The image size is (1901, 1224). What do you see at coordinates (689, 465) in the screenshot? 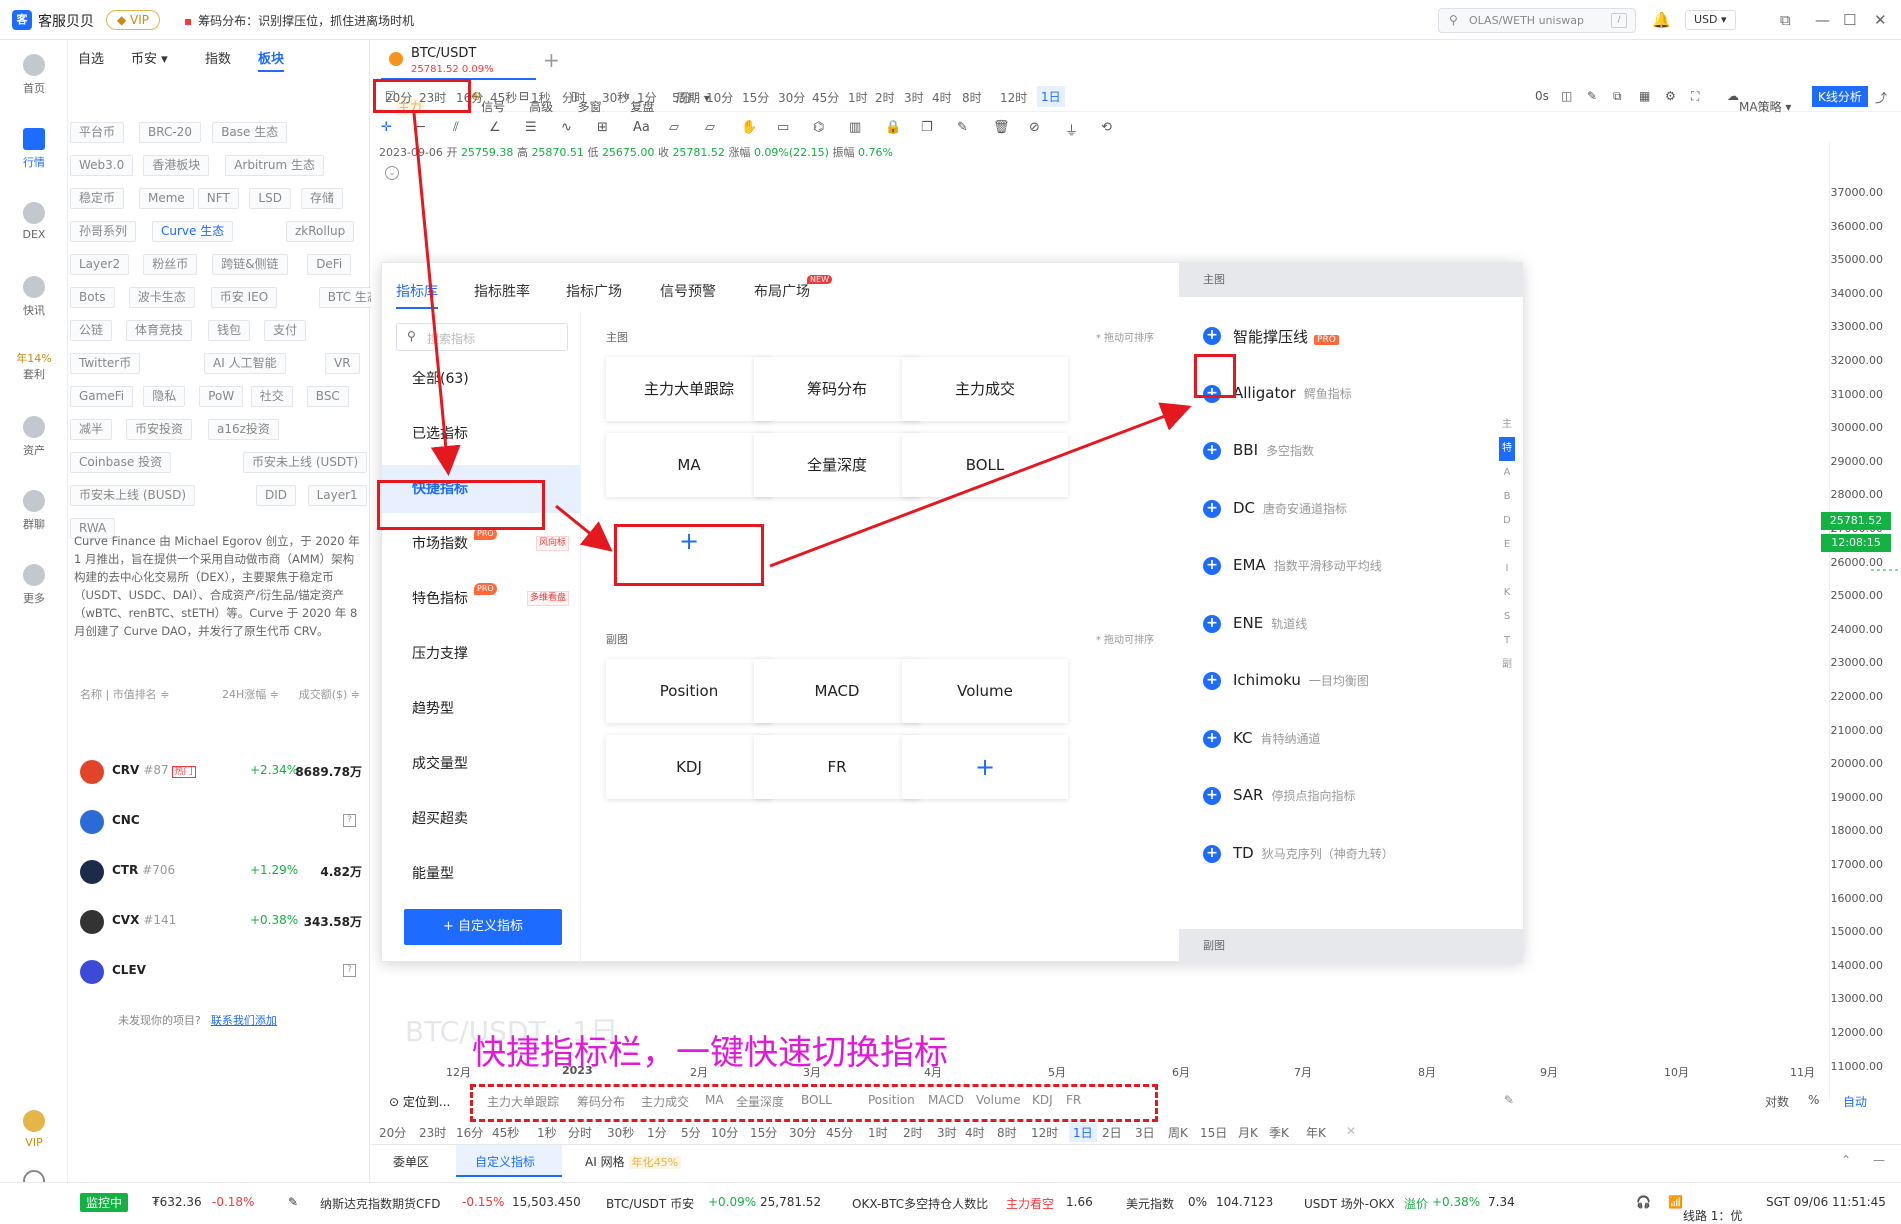
I see `main-indicator-card: MA` at bounding box center [689, 465].